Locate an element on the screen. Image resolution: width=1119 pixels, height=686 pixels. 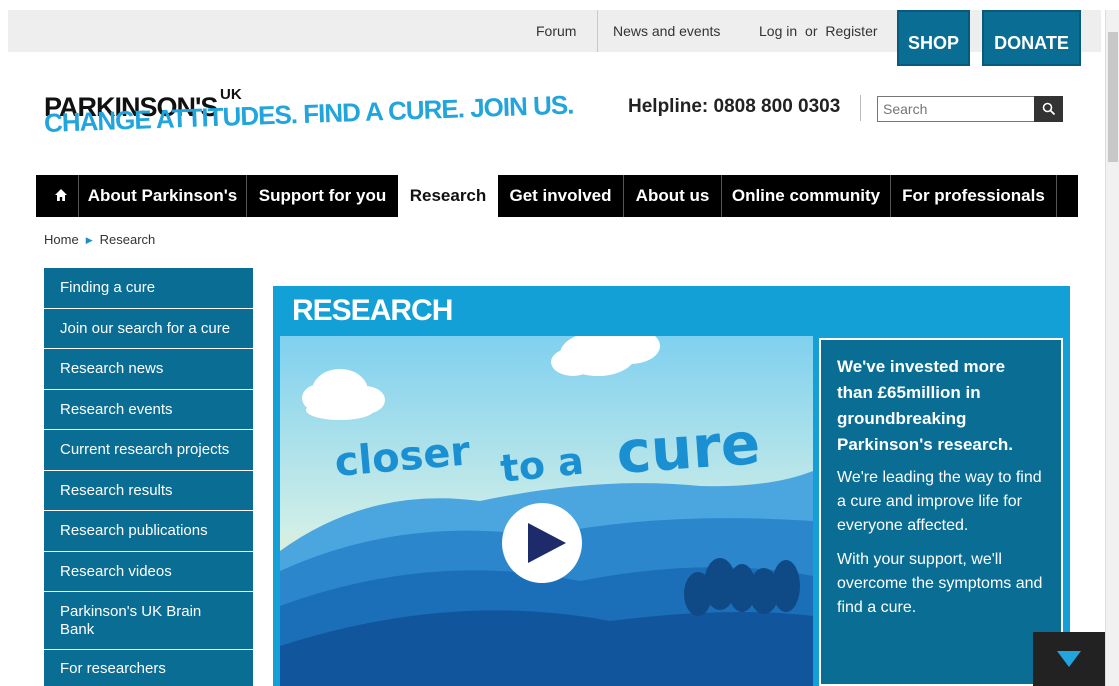
search-icon is located at coordinates (1048, 109).